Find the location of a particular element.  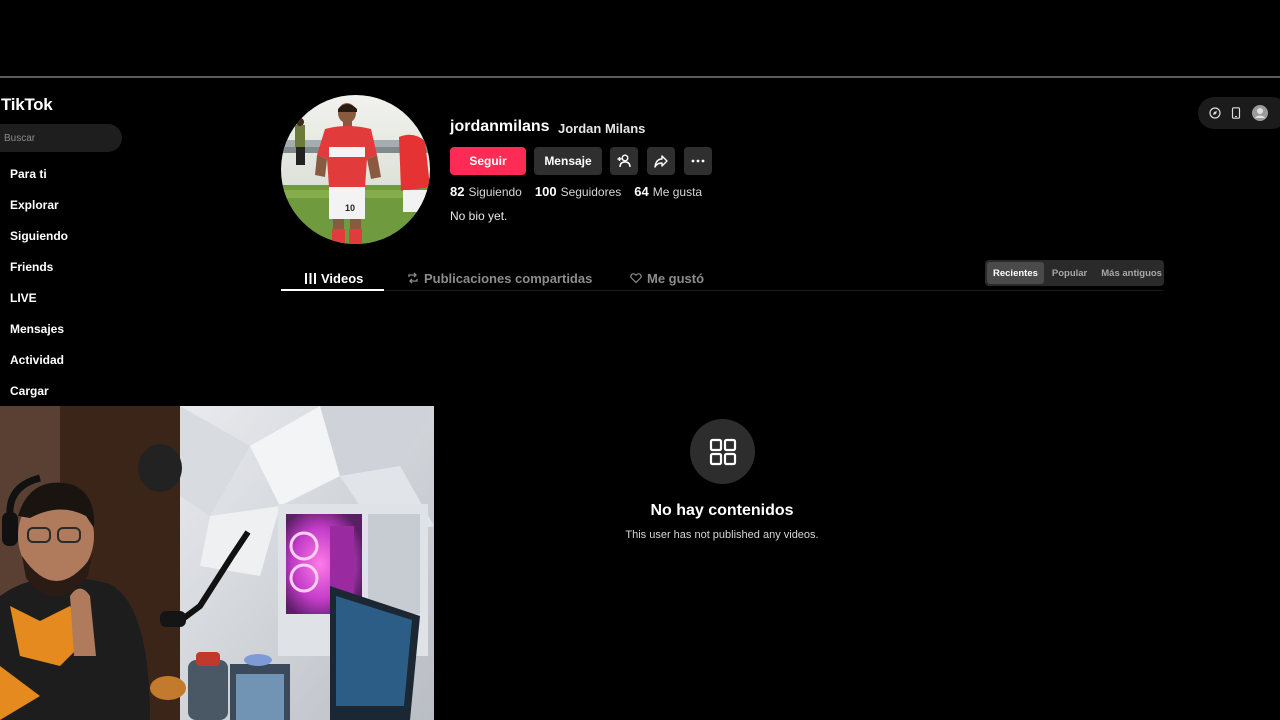

sort-segmented-control: Recientes Popular Más antiguos is located at coordinates (1074, 273).